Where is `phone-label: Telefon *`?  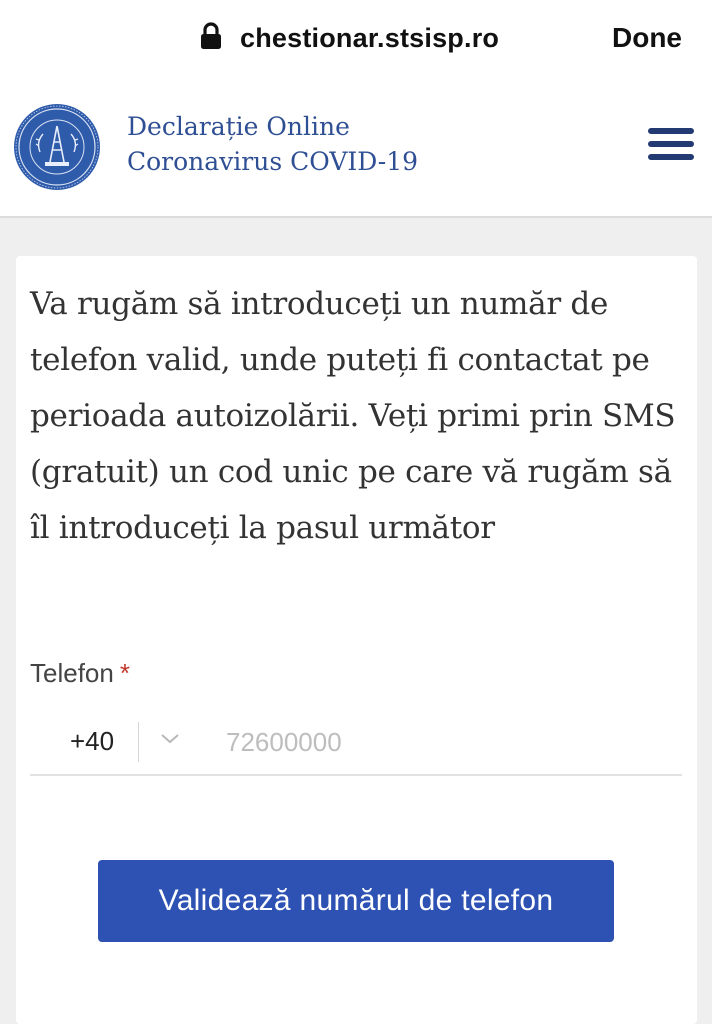
phone-label: Telefon * is located at coordinates (80, 673).